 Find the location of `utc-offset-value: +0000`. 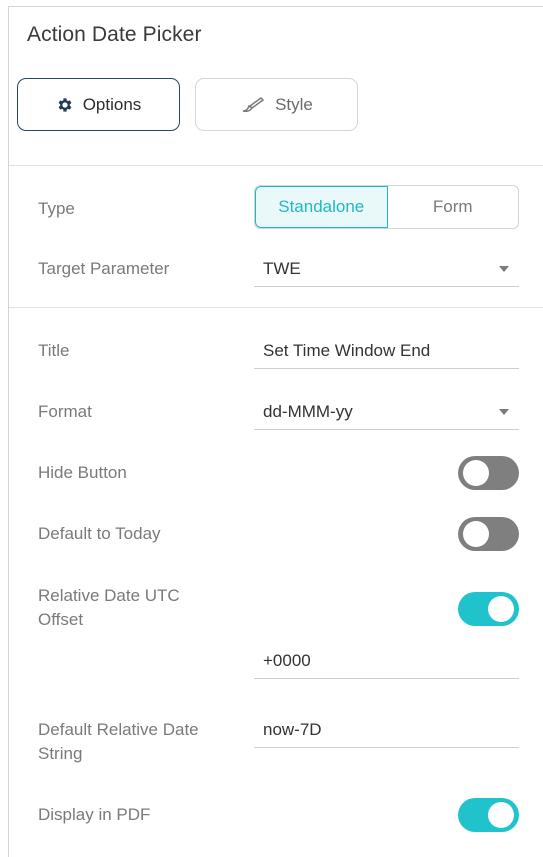

utc-offset-value: +0000 is located at coordinates (287, 660).